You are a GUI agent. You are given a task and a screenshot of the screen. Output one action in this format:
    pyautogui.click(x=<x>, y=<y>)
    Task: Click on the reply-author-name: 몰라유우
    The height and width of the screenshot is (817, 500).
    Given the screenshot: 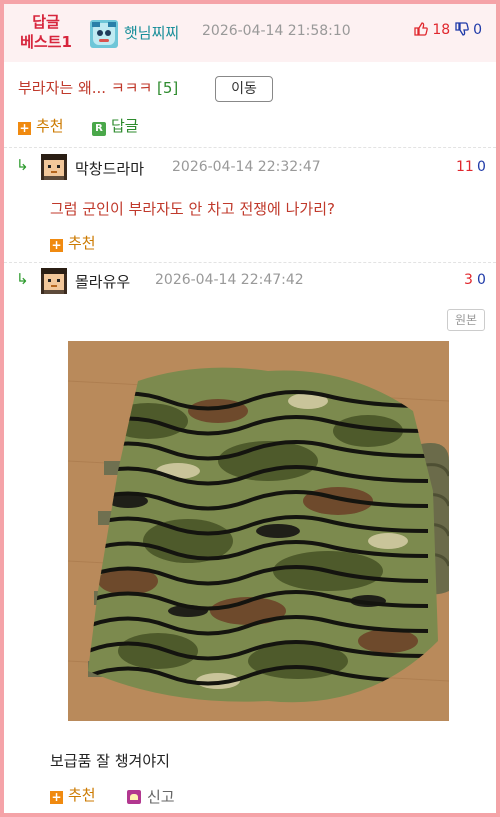 What is the action you would take?
    pyautogui.click(x=102, y=281)
    